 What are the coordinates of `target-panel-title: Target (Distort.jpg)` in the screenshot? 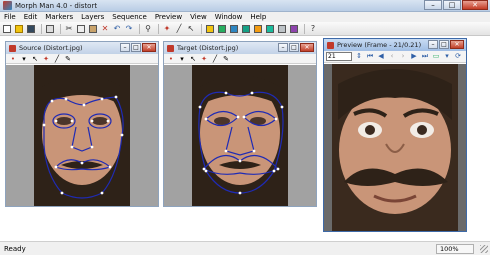 It's located at (208, 48).